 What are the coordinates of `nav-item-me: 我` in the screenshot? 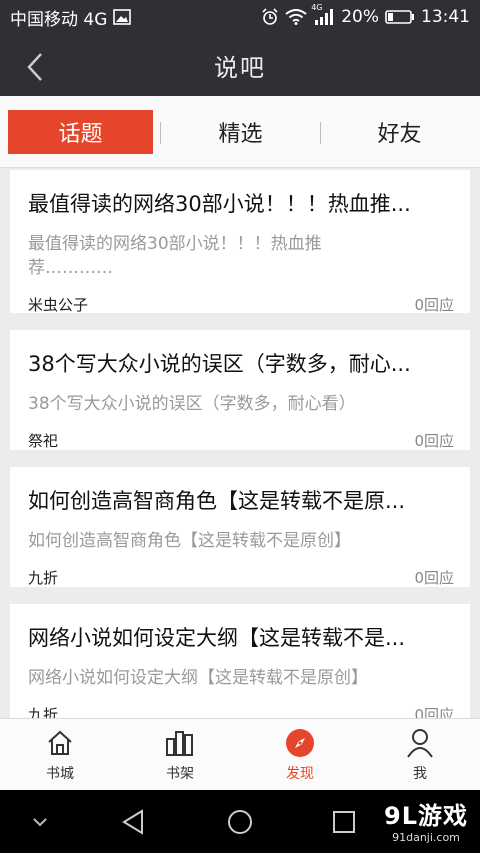 It's located at (420, 754).